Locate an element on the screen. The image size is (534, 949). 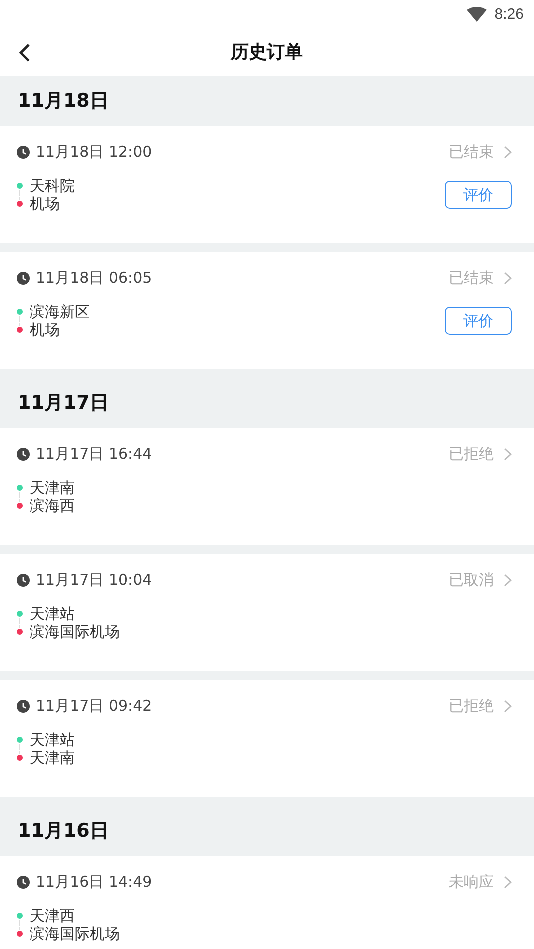
order-status: 未响应 is located at coordinates (471, 882).